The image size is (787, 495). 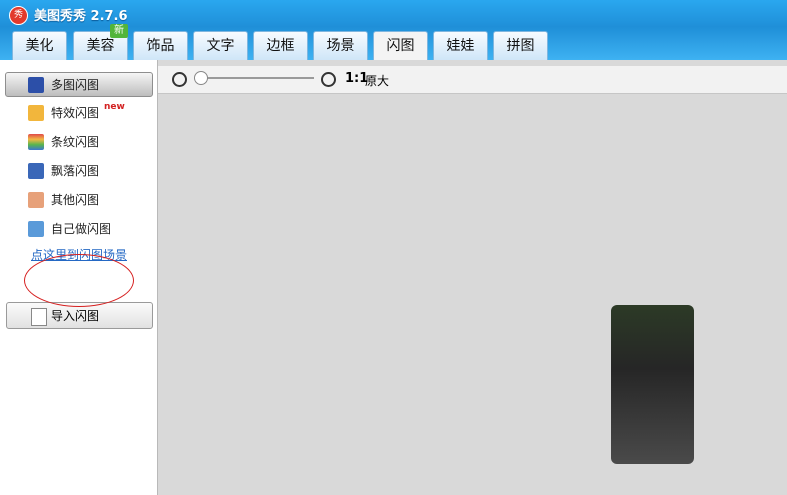 I want to click on sidebar-item-other-flash: 其他闪图, so click(x=75, y=200).